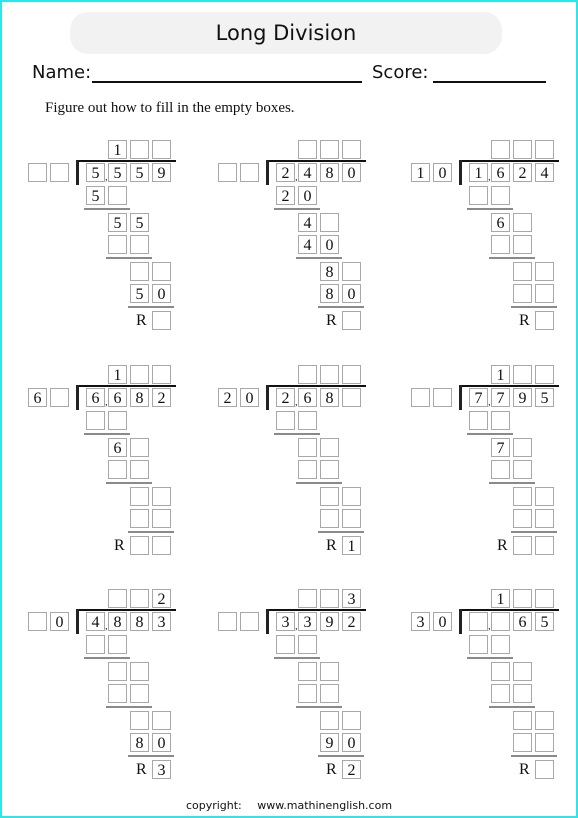 Image resolution: width=578 pixels, height=818 pixels. I want to click on step2-difference-box: 4, so click(307, 222).